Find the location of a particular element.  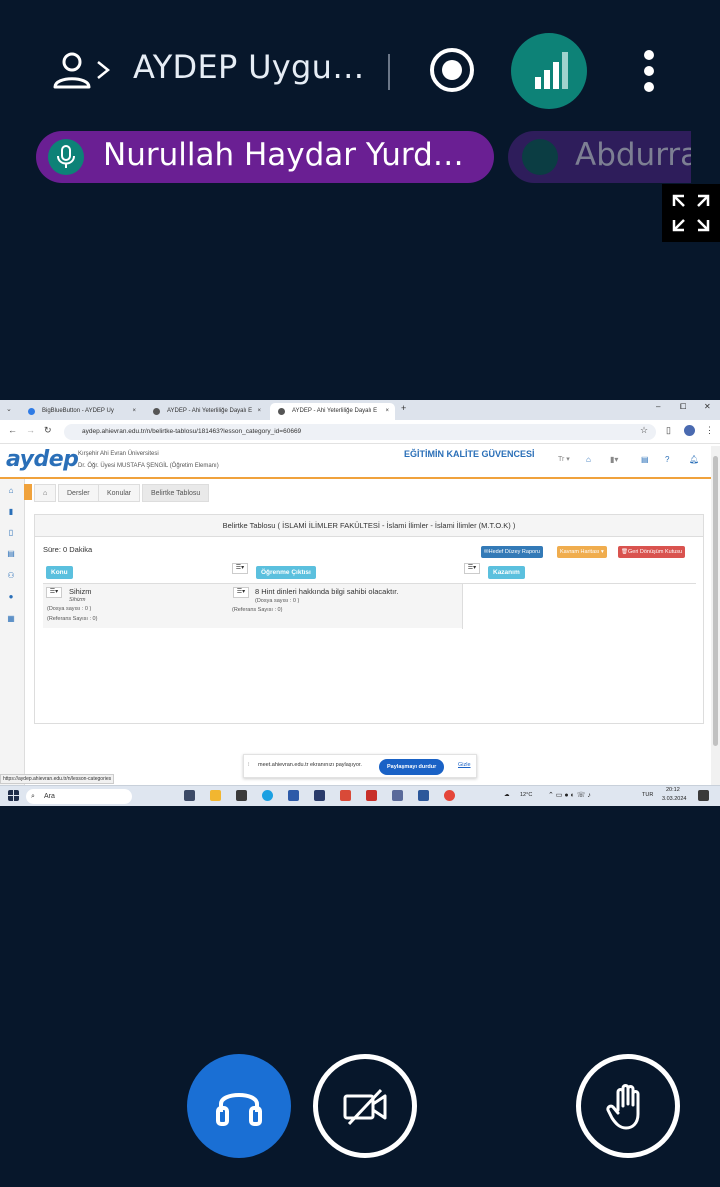

close-window-button: ✕ is located at coordinates (707, 406).